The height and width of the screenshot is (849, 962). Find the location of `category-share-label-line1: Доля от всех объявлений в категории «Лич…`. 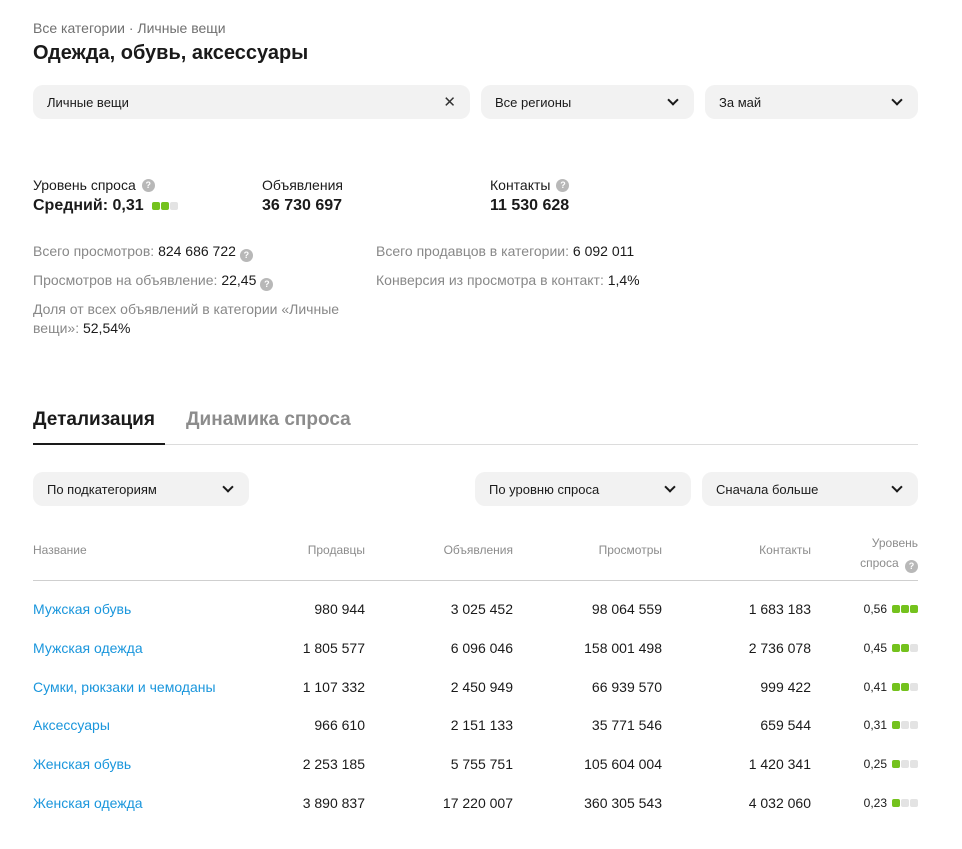

category-share-label-line1: Доля от всех объявлений в категории «Лич… is located at coordinates (186, 309).